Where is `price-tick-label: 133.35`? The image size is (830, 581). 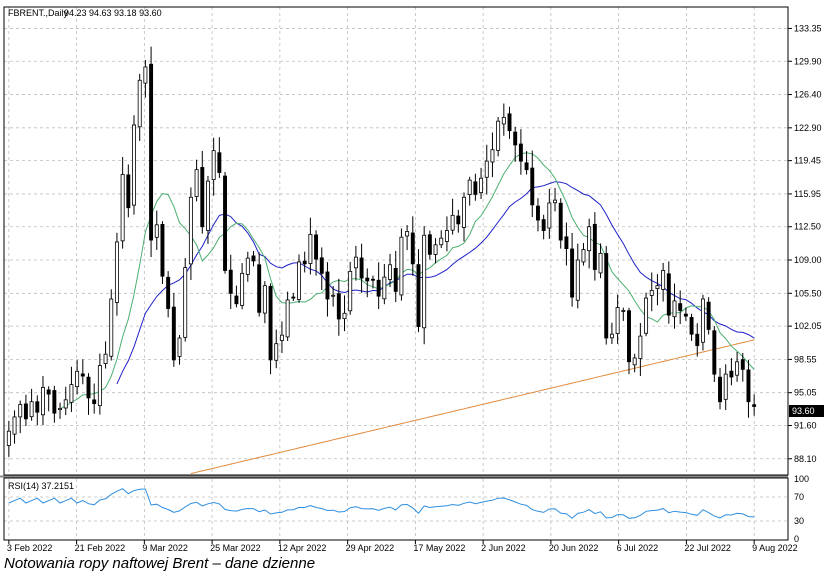
price-tick-label: 133.35 is located at coordinates (808, 28).